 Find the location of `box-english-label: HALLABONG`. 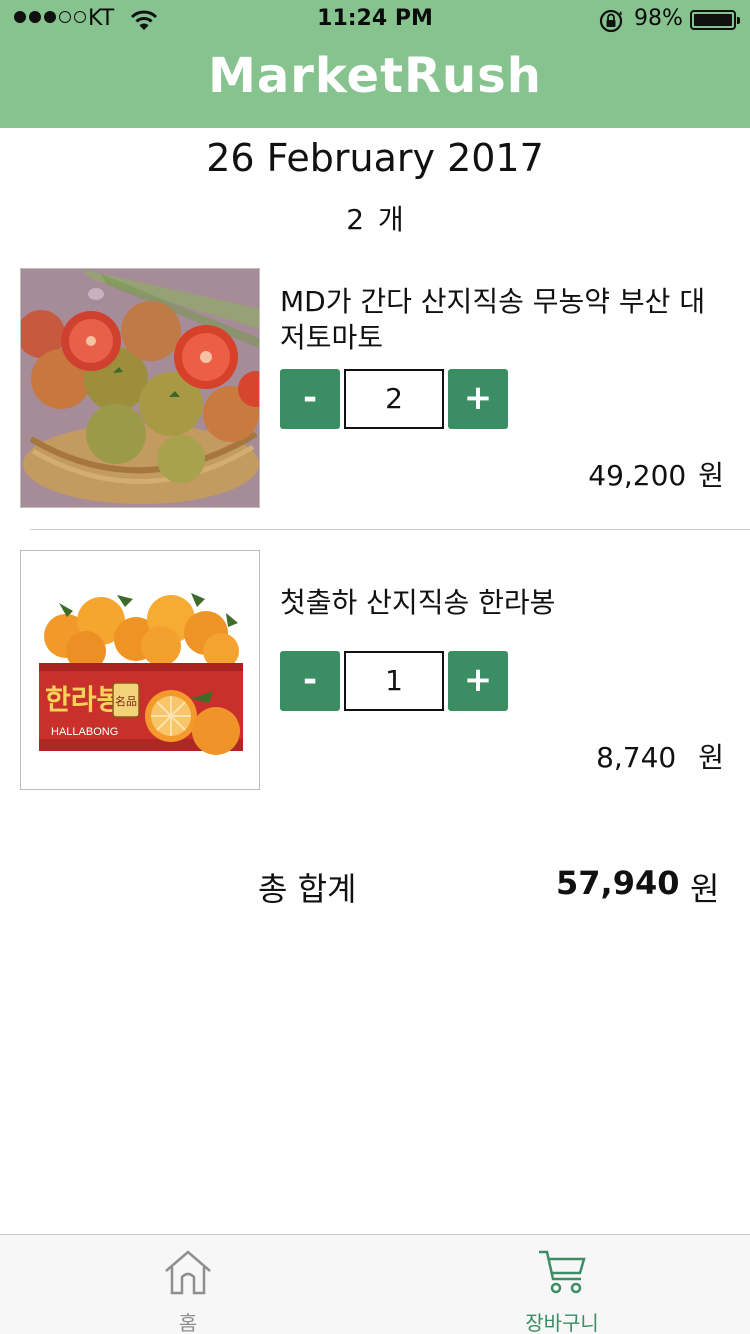

box-english-label: HALLABONG is located at coordinates (84, 732).